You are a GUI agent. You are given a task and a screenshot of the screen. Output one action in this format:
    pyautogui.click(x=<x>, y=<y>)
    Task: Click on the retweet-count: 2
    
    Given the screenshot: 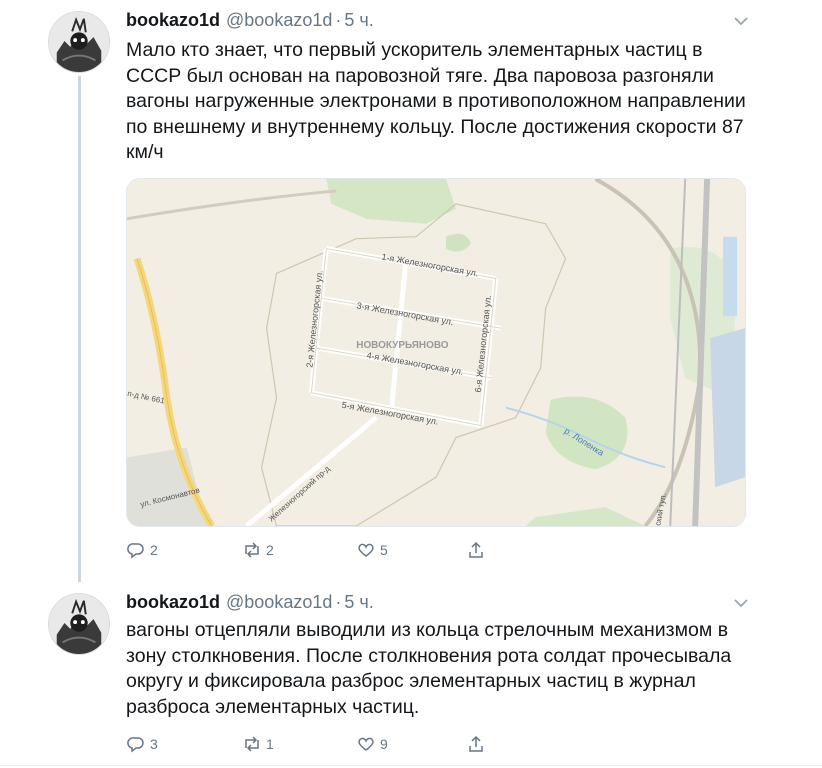 What is the action you would take?
    pyautogui.click(x=270, y=550)
    